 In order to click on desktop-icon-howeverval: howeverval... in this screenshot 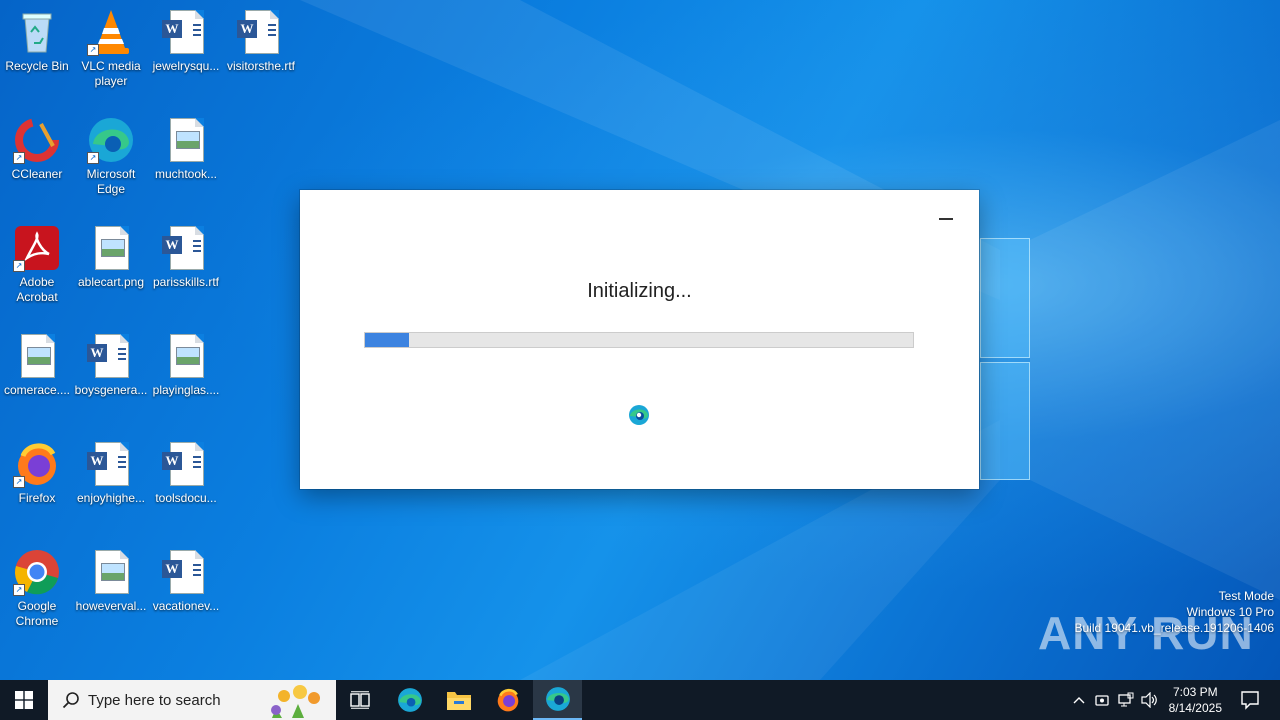, I will do `click(111, 581)`.